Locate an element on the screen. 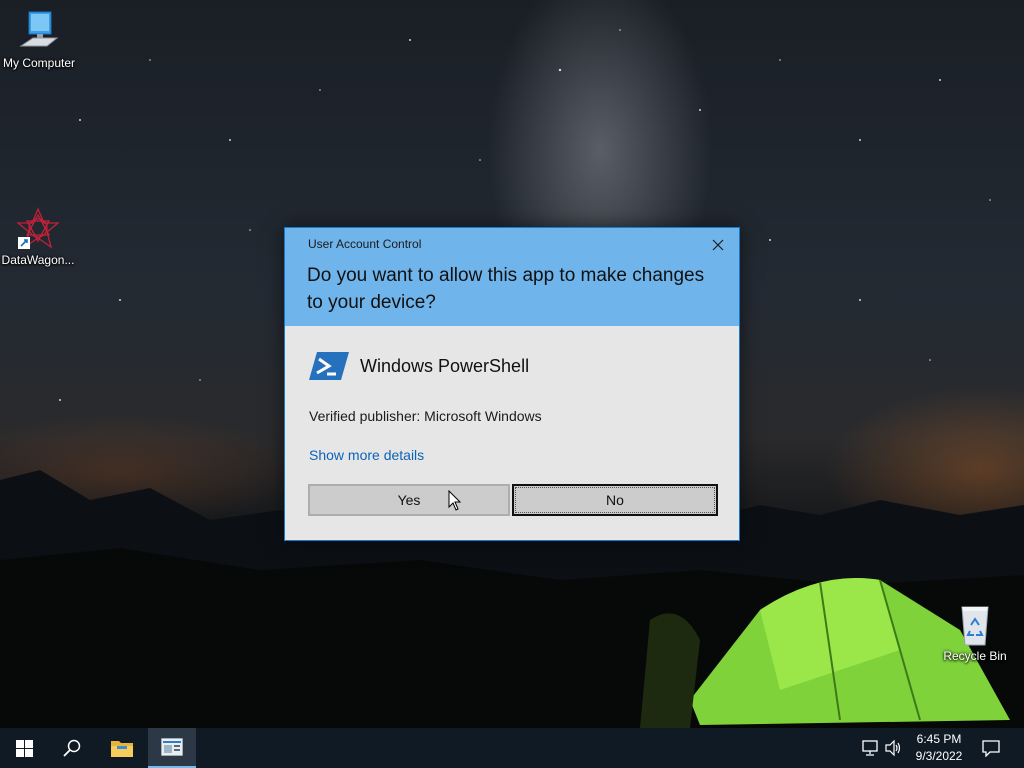 The image size is (1024, 768). volume-tray-button is located at coordinates (894, 748).